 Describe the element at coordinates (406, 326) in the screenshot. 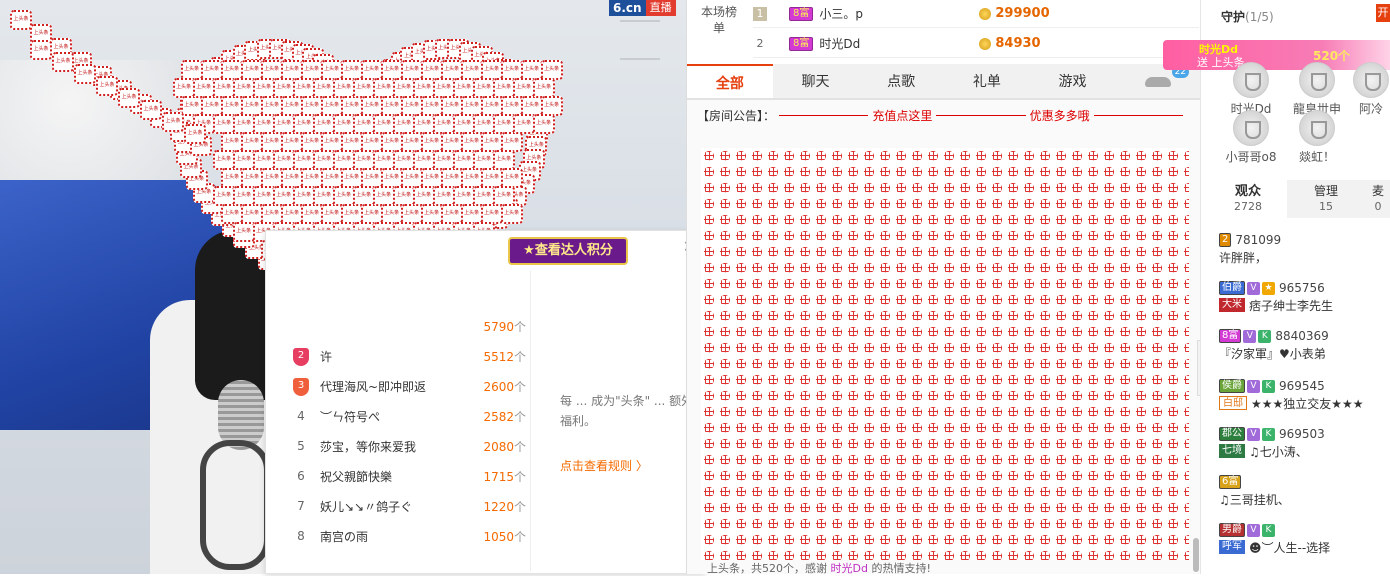

I see `rank-row: 5790个` at that location.